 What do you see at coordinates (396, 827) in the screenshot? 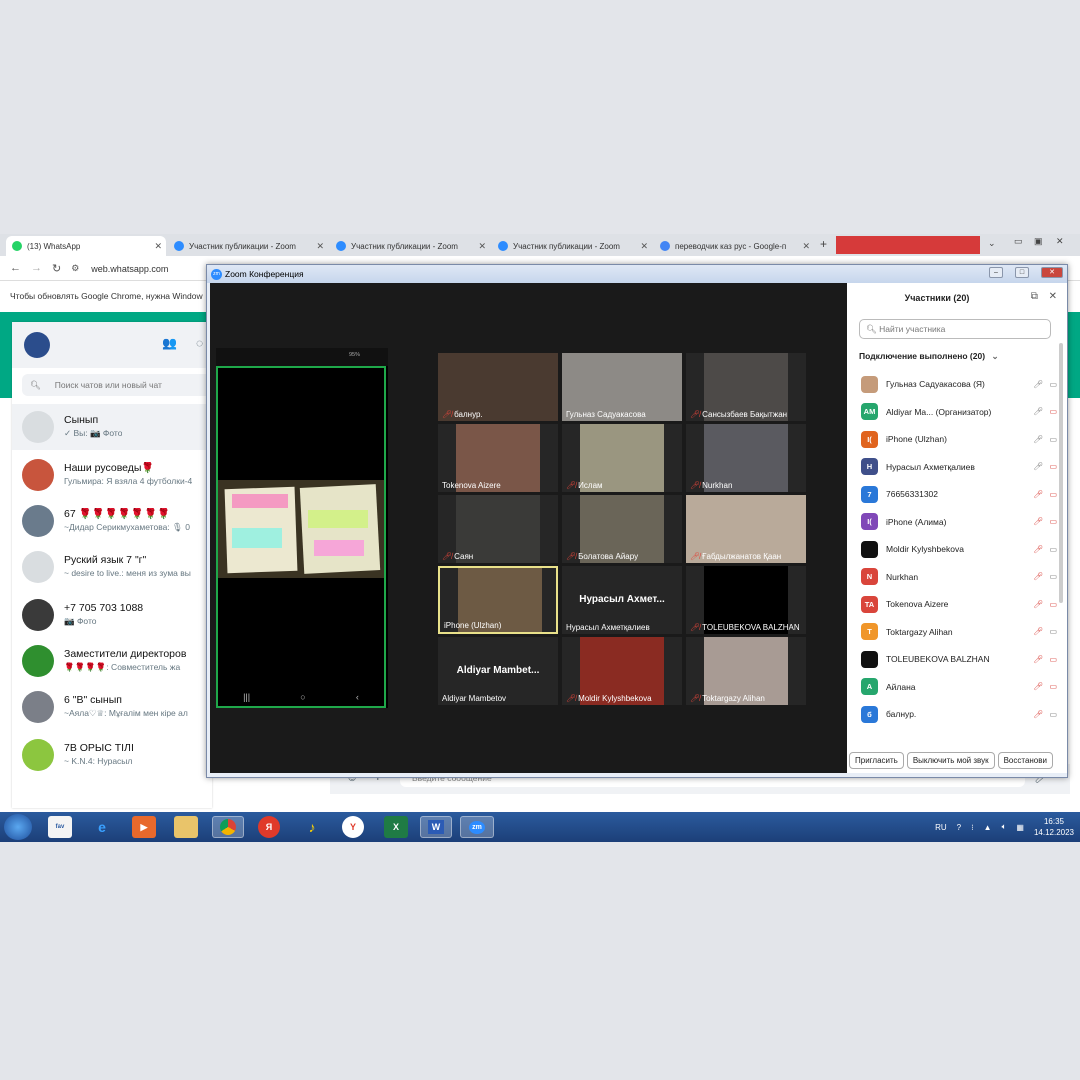
I see `excel-icon: X` at bounding box center [396, 827].